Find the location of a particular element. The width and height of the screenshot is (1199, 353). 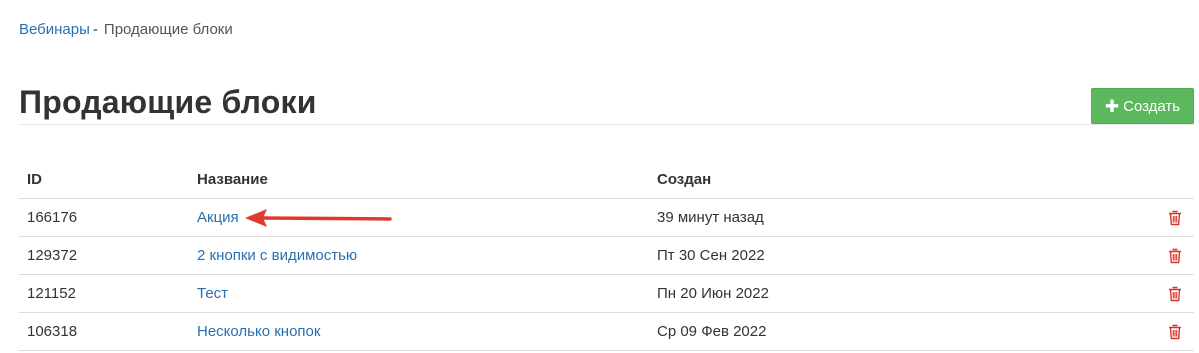

row-name-link: 2 кнопки с видимостью is located at coordinates (277, 255).